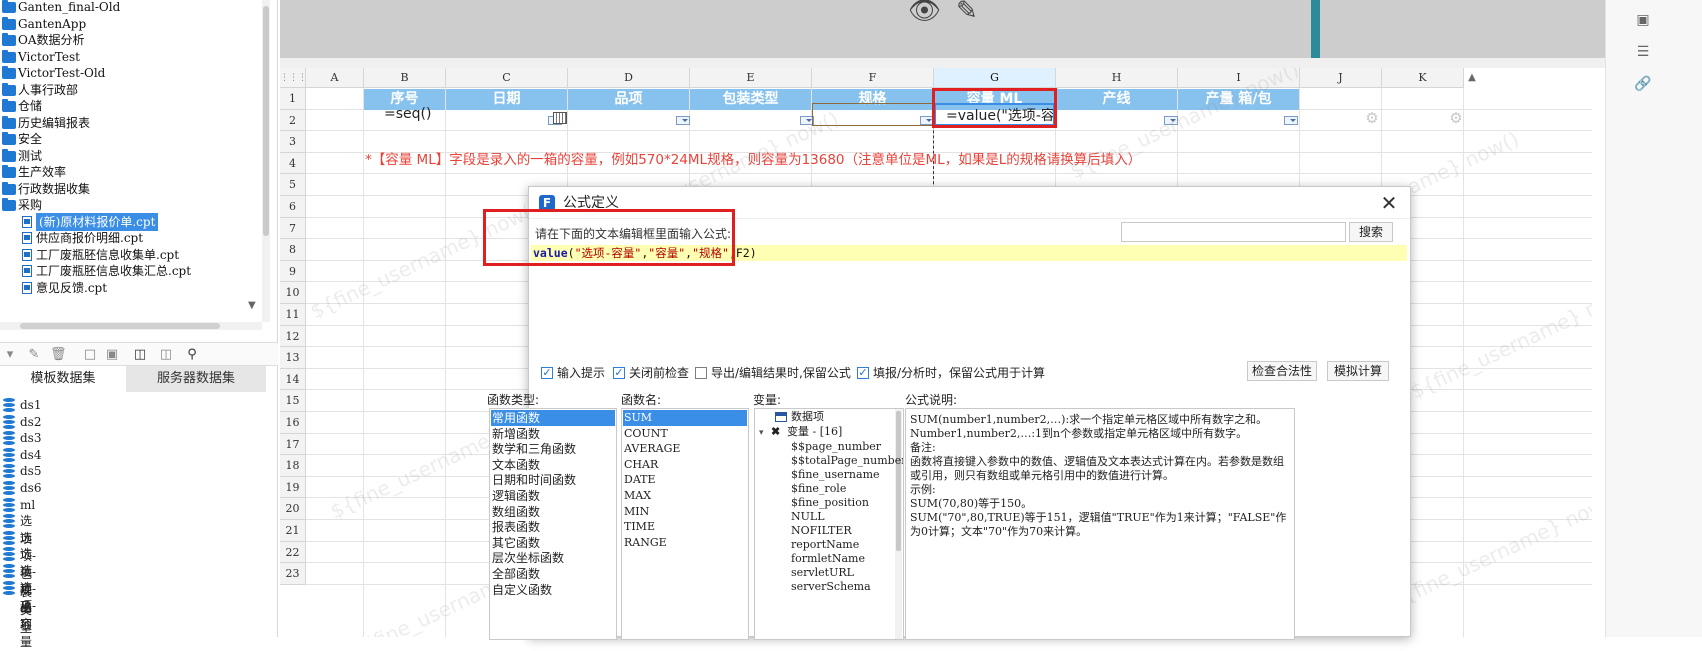  I want to click on function-search-input, so click(1233, 232).